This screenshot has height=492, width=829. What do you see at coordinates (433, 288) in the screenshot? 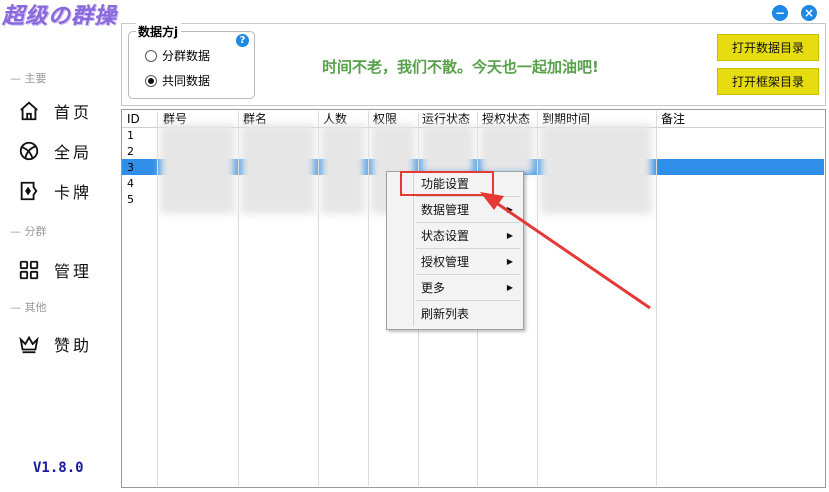
I see `menu-item-label: 更多` at bounding box center [433, 288].